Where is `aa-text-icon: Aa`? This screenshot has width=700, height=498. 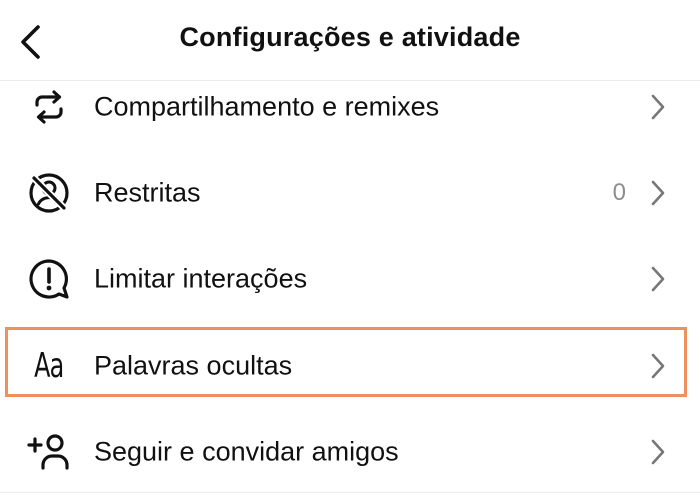 aa-text-icon: Aa is located at coordinates (49, 366).